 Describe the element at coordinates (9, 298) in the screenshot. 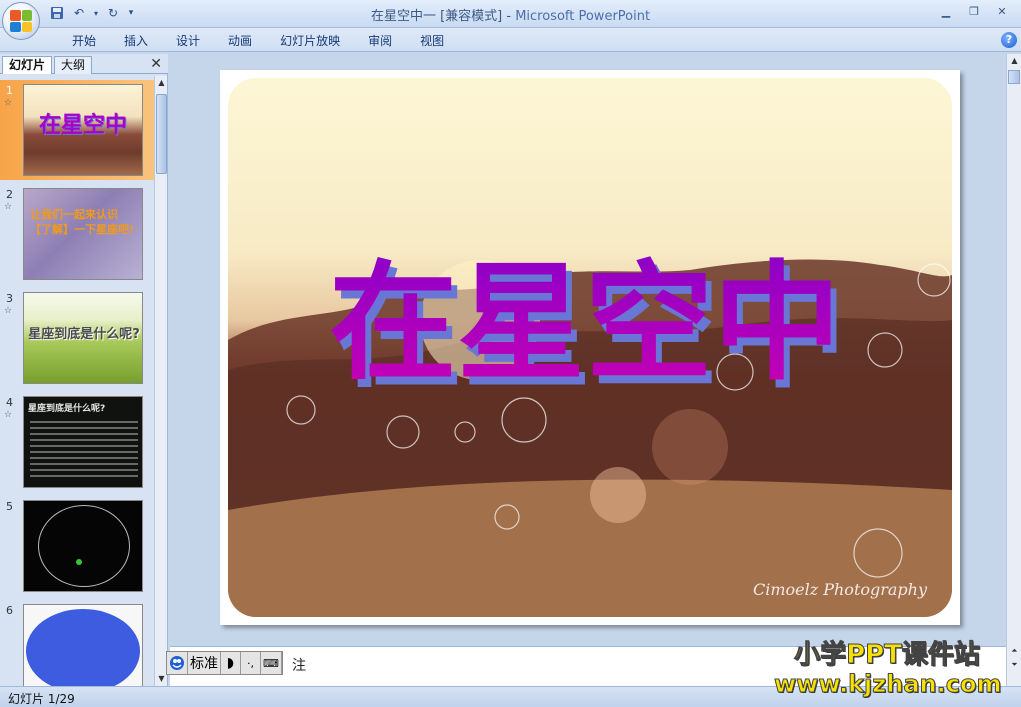

I see `slide-number: 3` at that location.